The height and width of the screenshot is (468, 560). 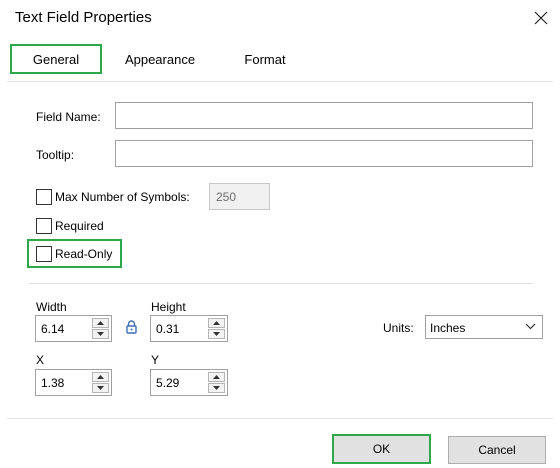 I want to click on height-increment-button, so click(x=216, y=323).